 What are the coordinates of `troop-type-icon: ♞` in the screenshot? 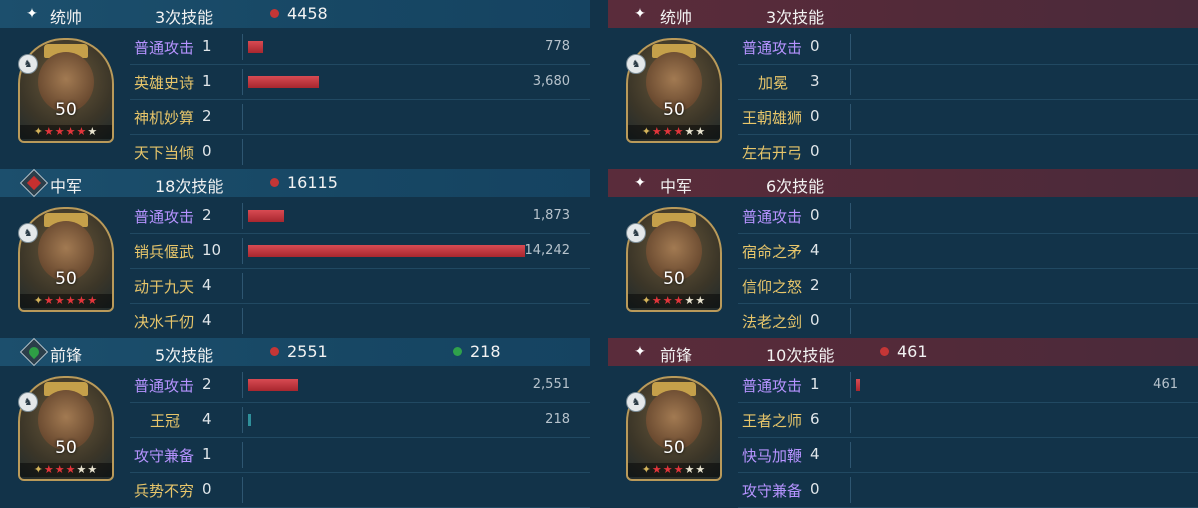 It's located at (636, 233).